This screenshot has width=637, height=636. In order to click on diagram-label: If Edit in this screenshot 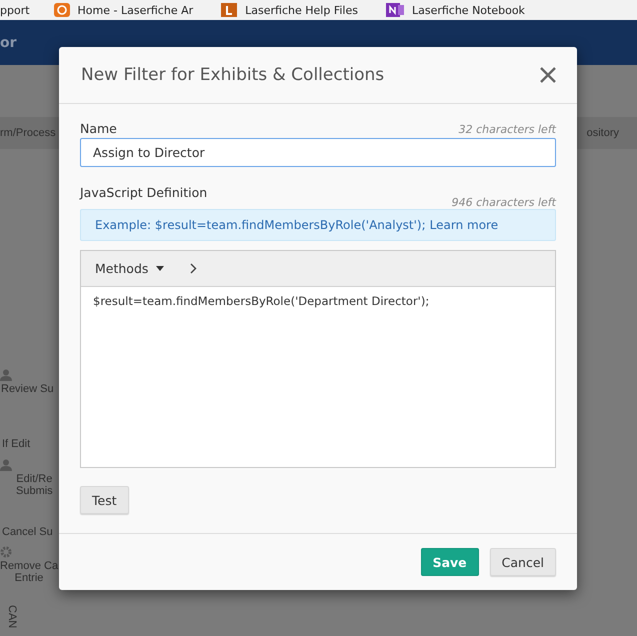, I will do `click(16, 444)`.